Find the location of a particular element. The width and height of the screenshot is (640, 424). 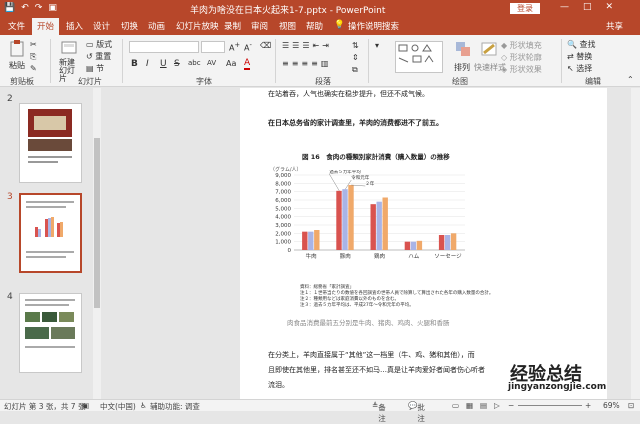

list-buttons: ☰☰☰⇤⇥ is located at coordinates (307, 45).